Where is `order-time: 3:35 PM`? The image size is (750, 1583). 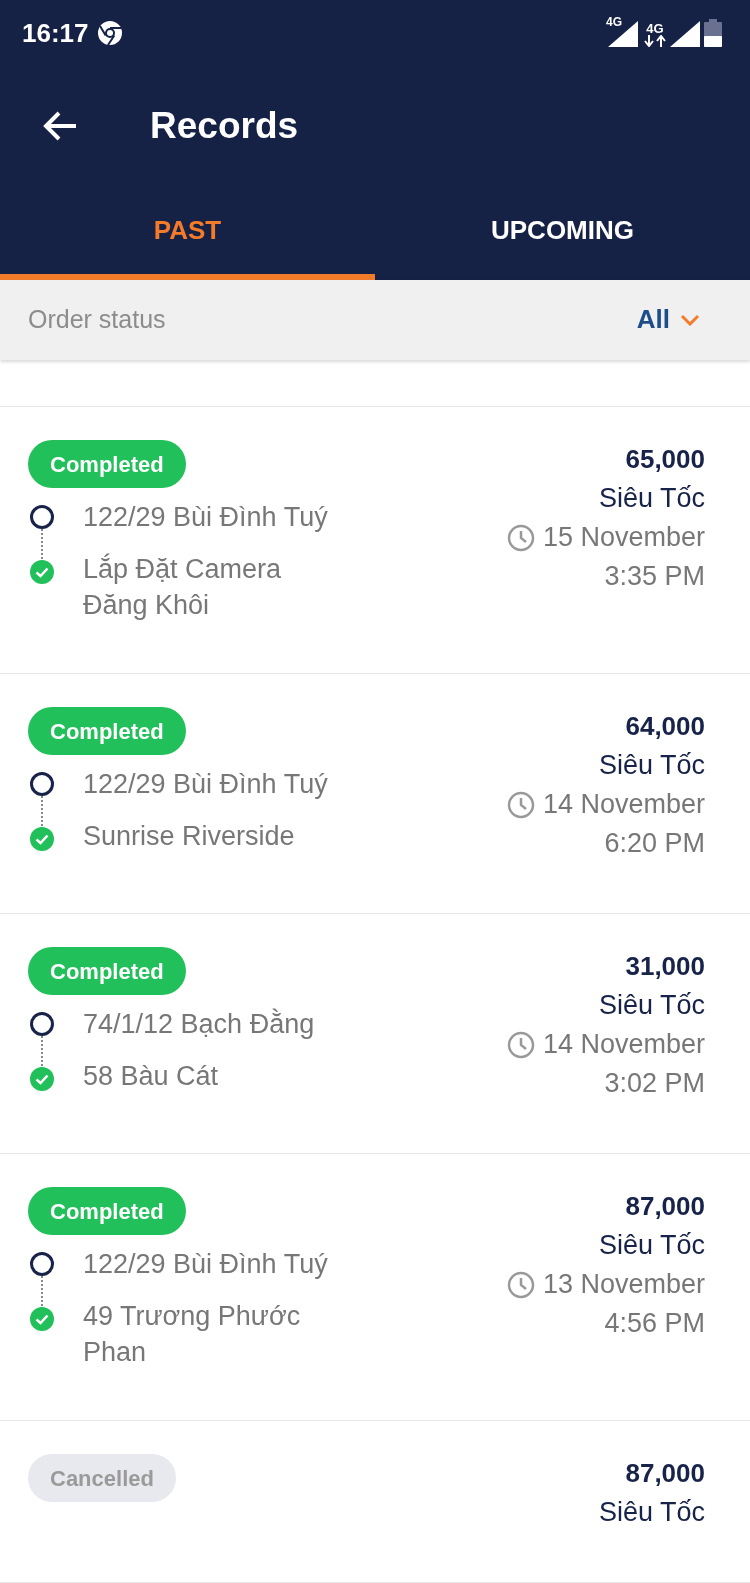 order-time: 3:35 PM is located at coordinates (654, 576).